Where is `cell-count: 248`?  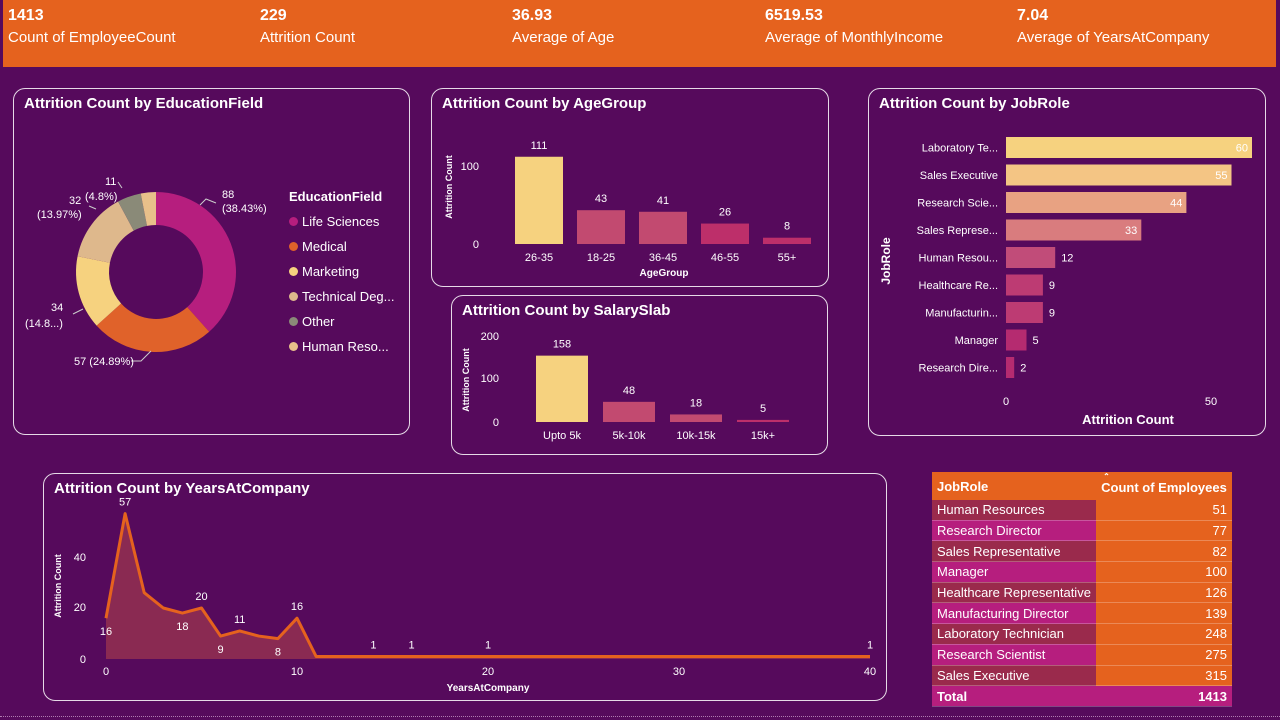
cell-count: 248 is located at coordinates (1164, 634).